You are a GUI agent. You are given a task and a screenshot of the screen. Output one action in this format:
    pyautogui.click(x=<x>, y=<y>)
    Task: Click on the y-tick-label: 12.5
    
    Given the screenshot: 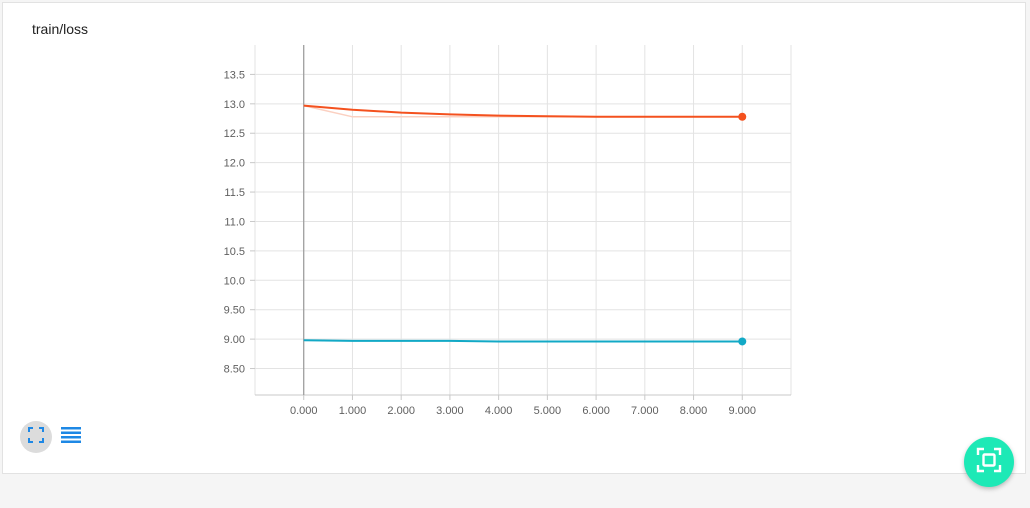 What is the action you would take?
    pyautogui.click(x=234, y=134)
    